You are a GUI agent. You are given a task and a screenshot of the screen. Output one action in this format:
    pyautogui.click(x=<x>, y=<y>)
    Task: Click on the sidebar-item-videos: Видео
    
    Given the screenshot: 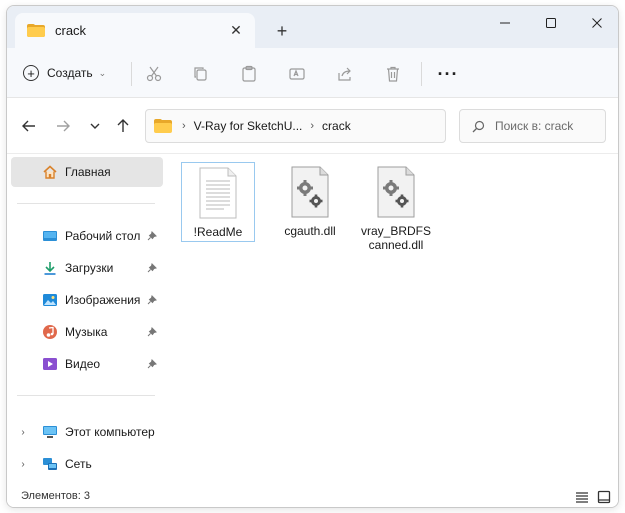 What is the action you would take?
    pyautogui.click(x=87, y=364)
    